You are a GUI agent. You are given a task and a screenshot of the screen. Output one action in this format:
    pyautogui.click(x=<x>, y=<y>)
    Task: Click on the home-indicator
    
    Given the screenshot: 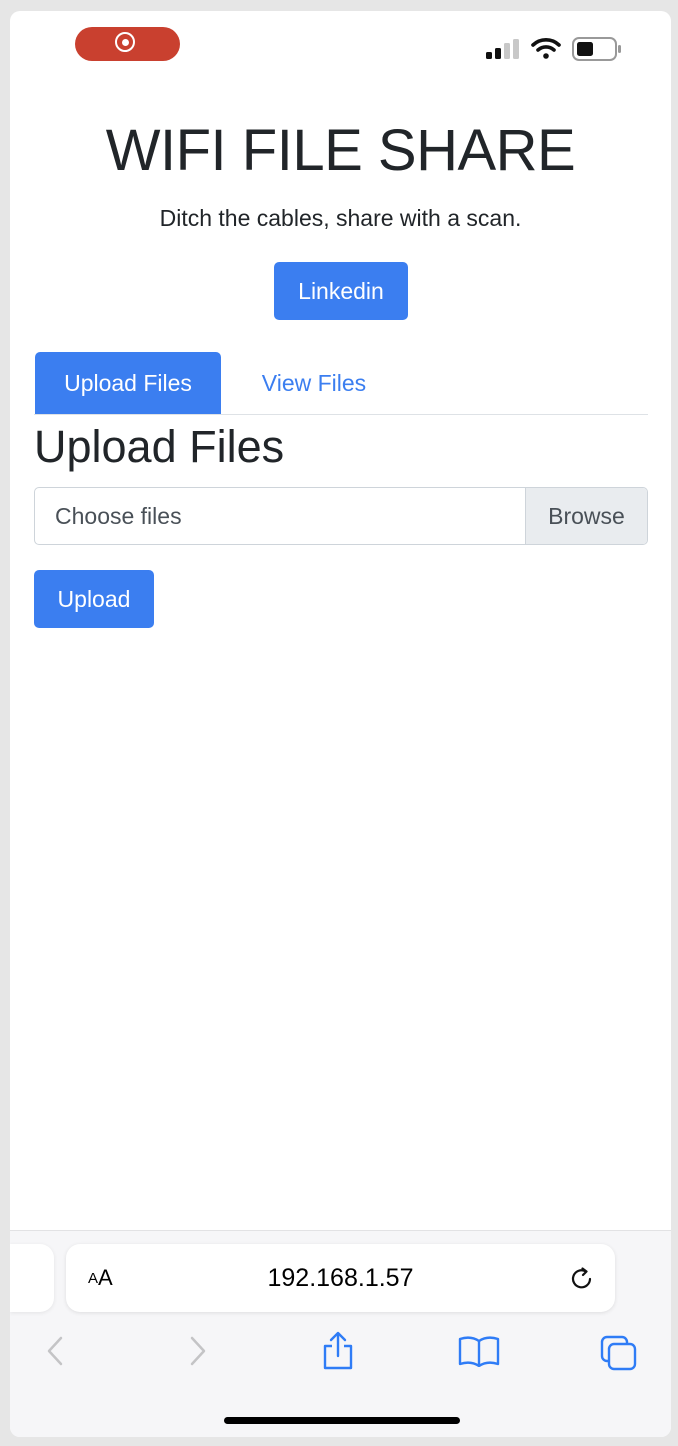 What is the action you would take?
    pyautogui.click(x=342, y=1420)
    